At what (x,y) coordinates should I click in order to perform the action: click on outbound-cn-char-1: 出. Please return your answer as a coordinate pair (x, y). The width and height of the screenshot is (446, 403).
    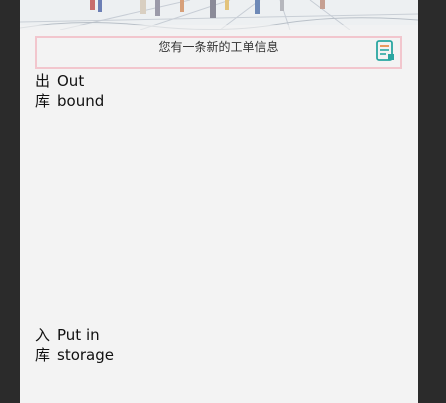
    Looking at the image, I should click on (43, 81).